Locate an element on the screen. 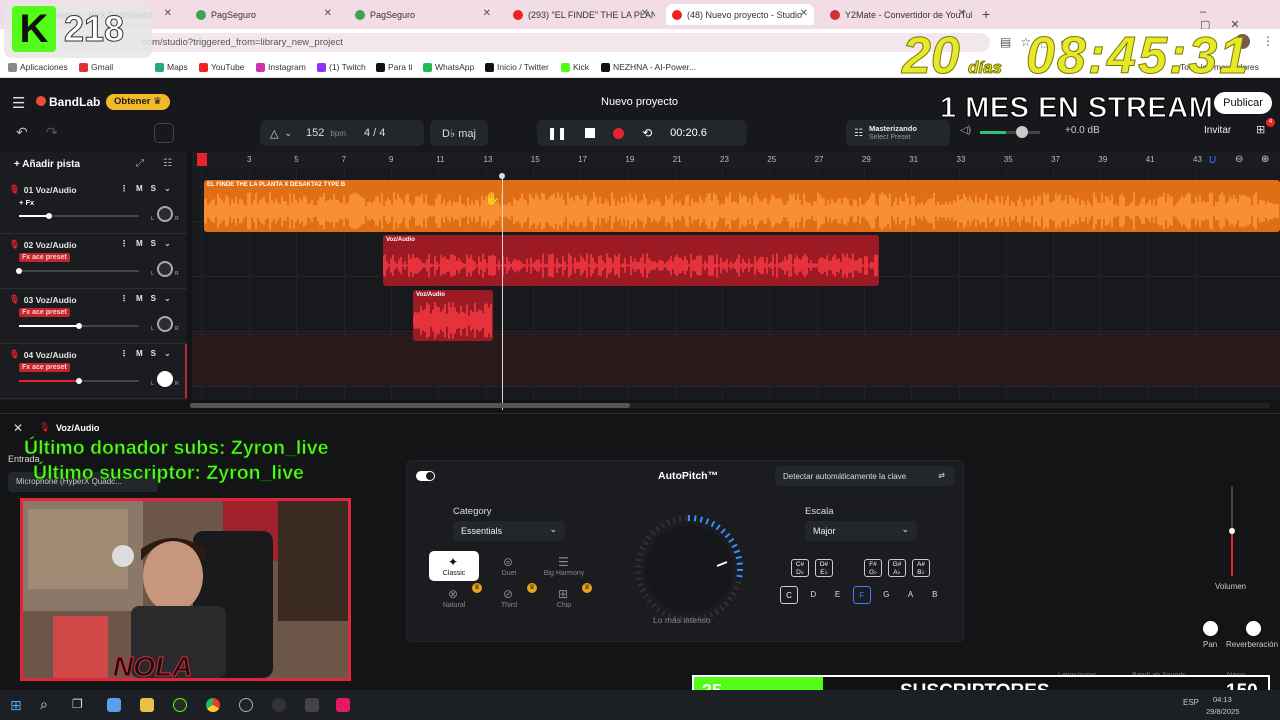  metronome-icon: △ is located at coordinates (274, 133).